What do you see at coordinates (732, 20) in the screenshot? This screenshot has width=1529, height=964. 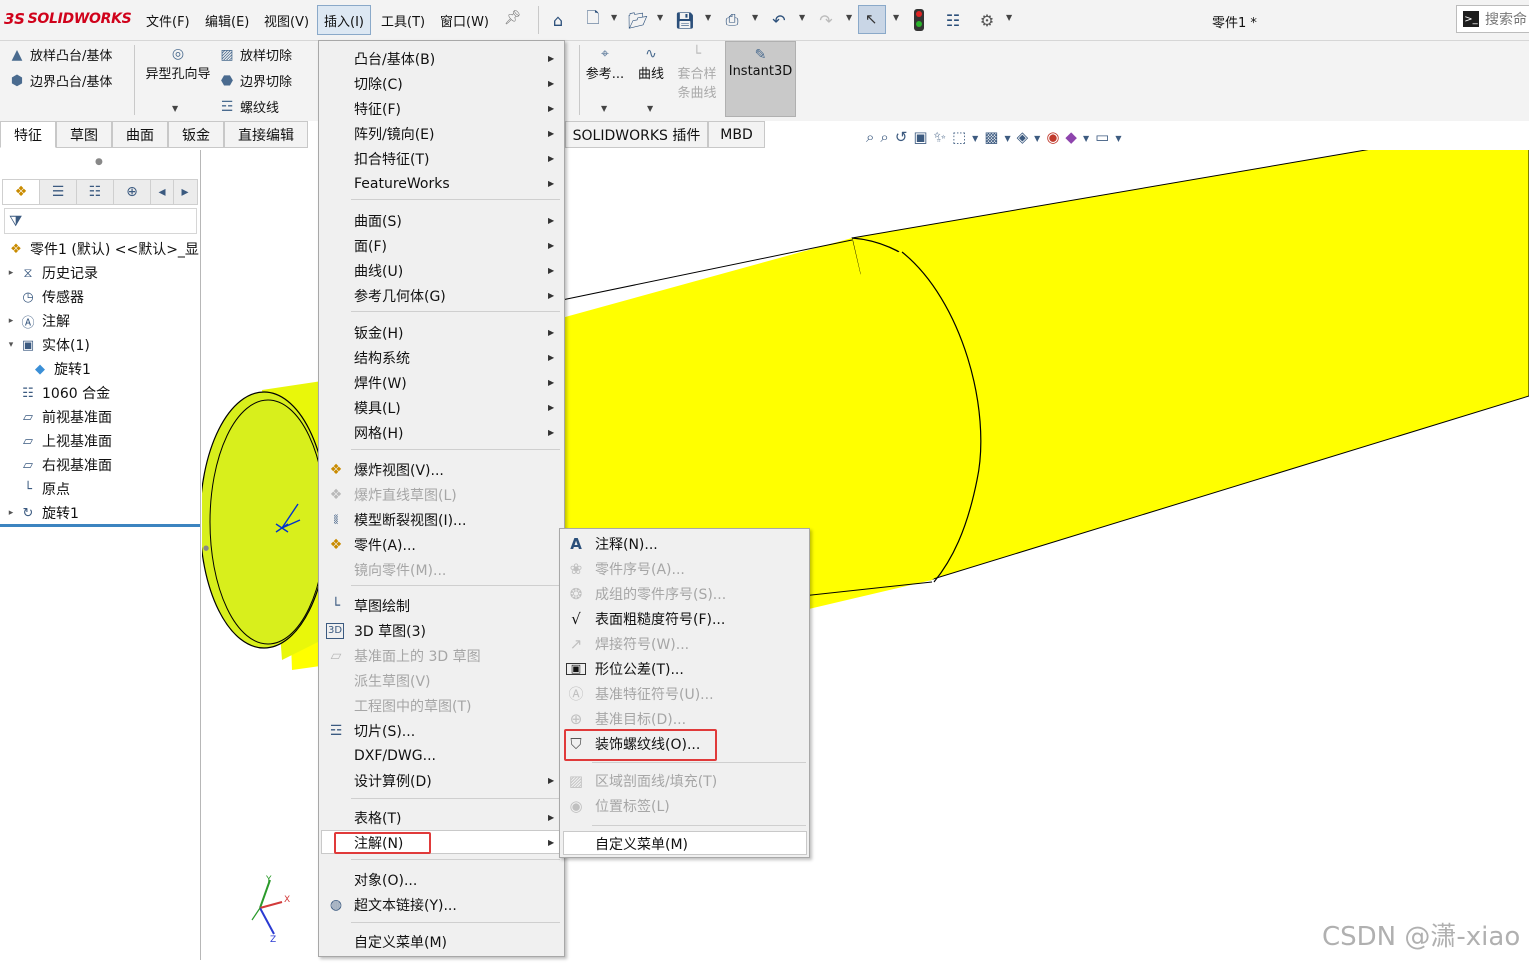 I see `print-icon: ⎙` at bounding box center [732, 20].